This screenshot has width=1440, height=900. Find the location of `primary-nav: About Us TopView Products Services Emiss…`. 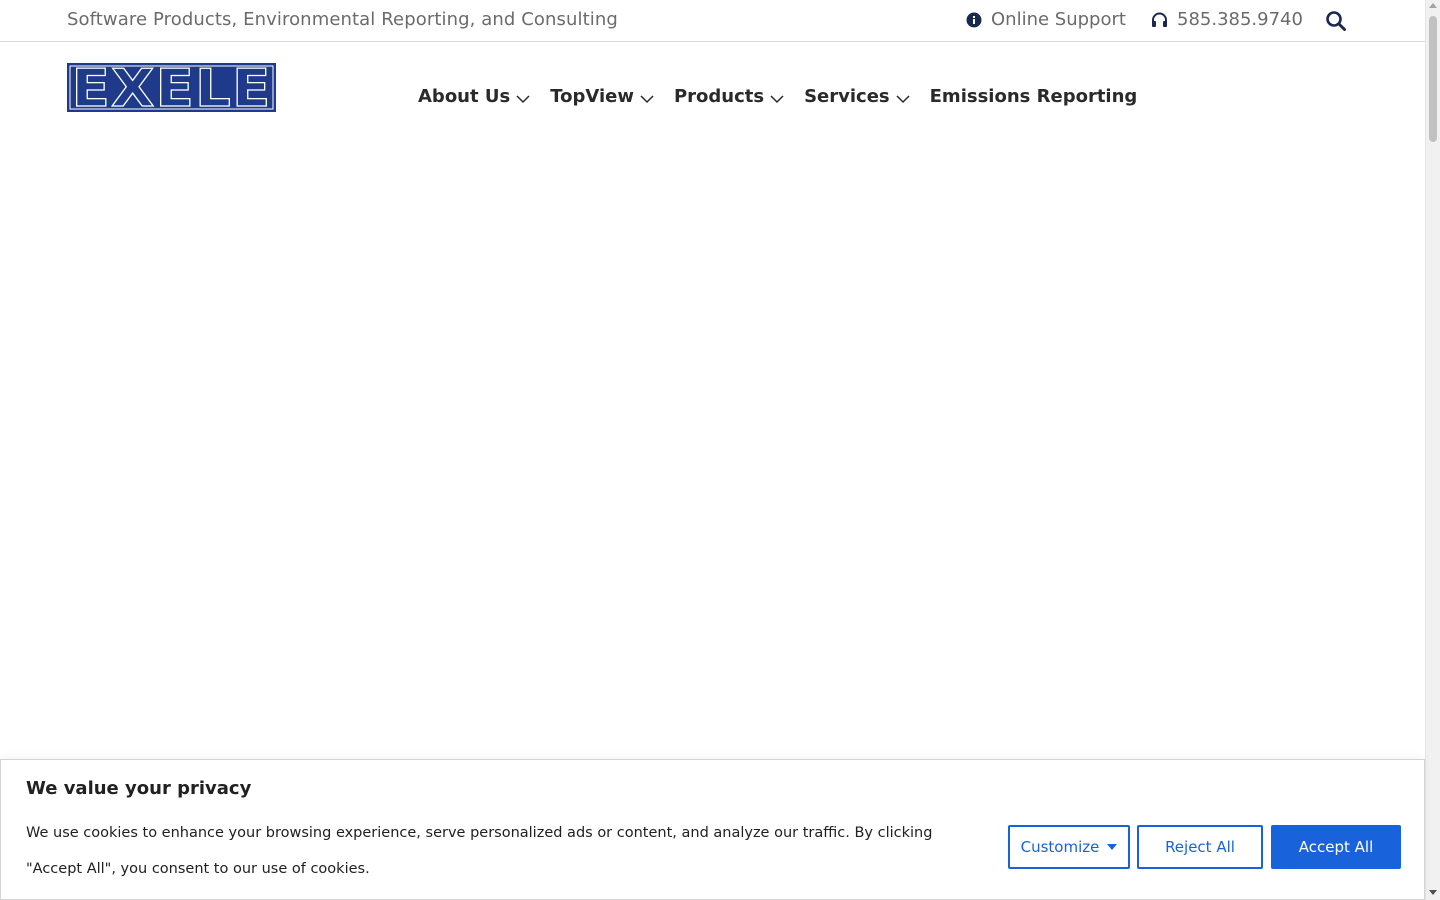

primary-nav: About Us TopView Products Services Emiss… is located at coordinates (787, 96).